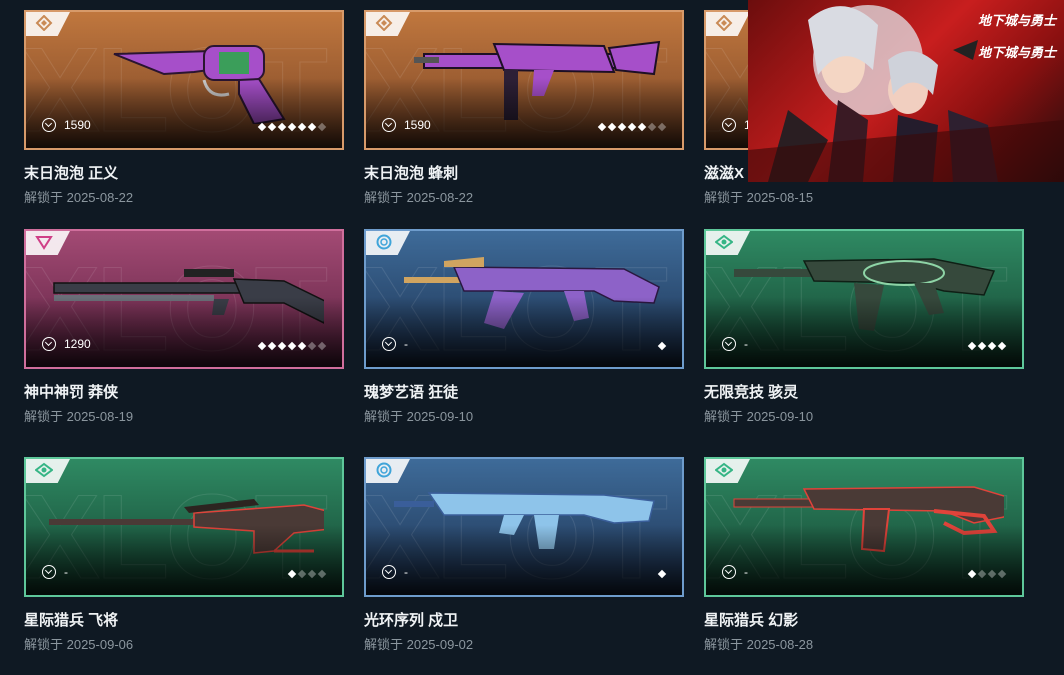 Image resolution: width=1064 pixels, height=675 pixels. I want to click on unlock-date: 解锁于 2025-08-19, so click(79, 416).